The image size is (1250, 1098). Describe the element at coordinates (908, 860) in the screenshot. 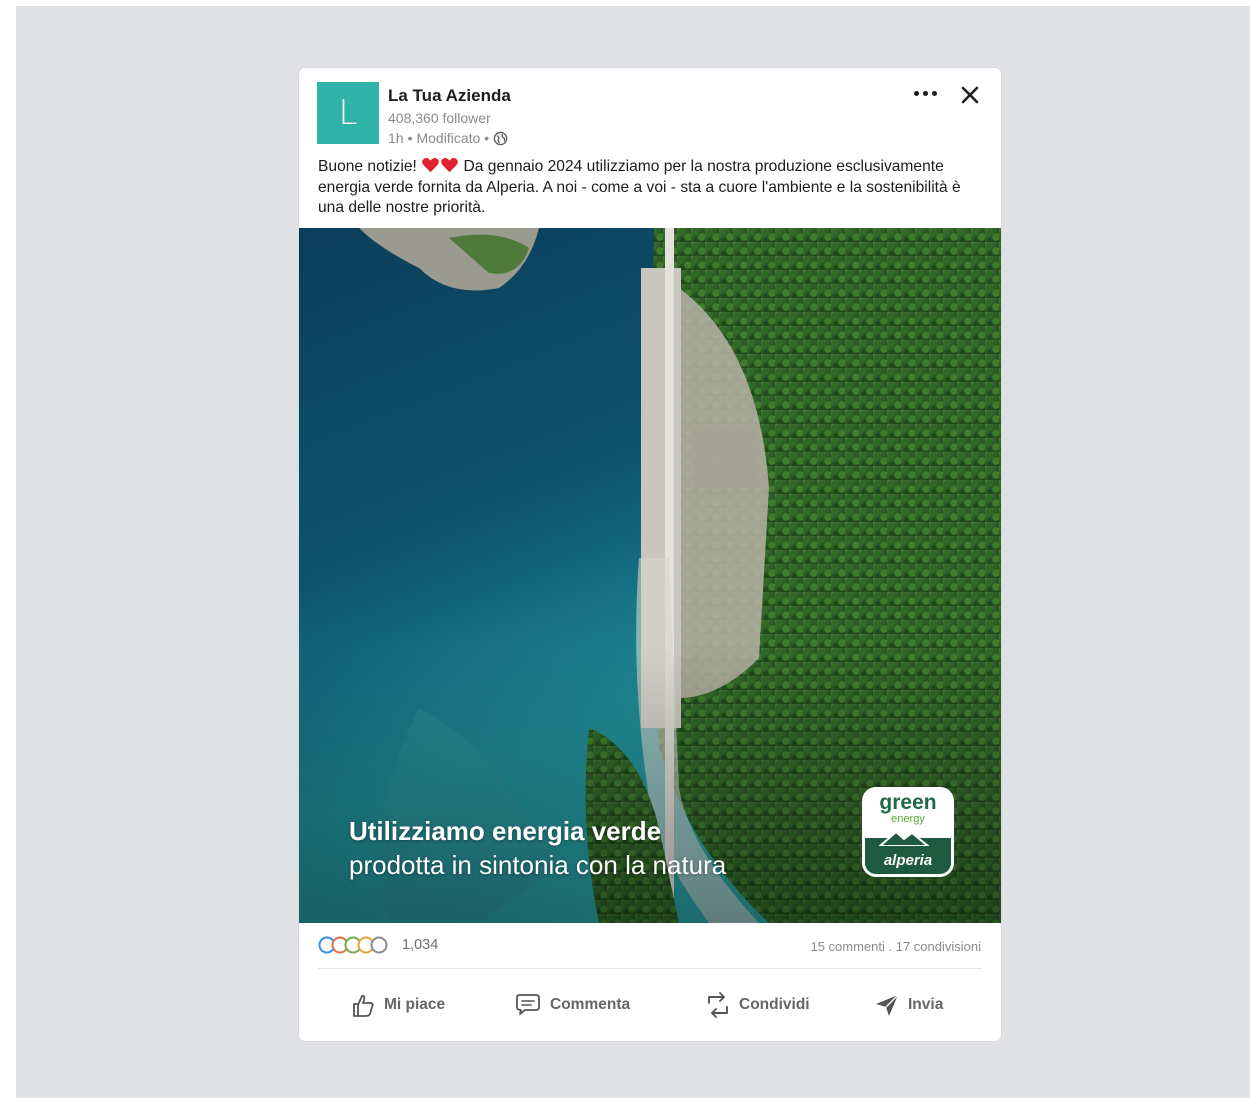

I see `badge-brand-text: alperia` at that location.